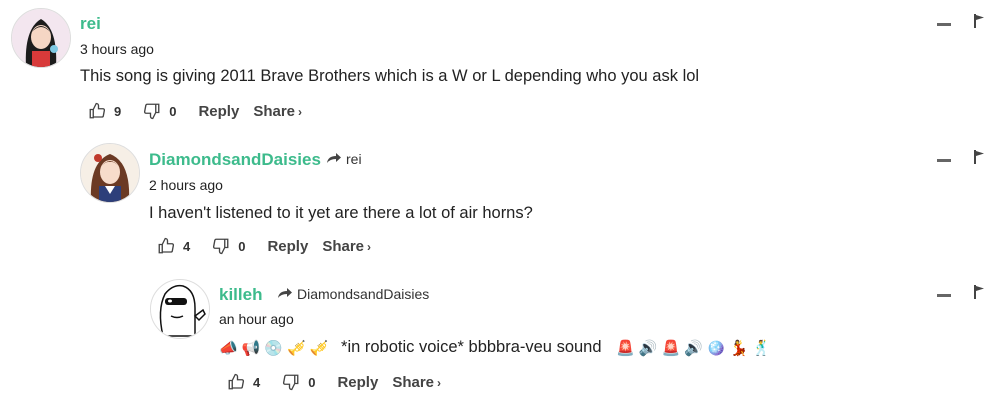  What do you see at coordinates (117, 49) in the screenshot?
I see `timestamp: 3 hours ago` at bounding box center [117, 49].